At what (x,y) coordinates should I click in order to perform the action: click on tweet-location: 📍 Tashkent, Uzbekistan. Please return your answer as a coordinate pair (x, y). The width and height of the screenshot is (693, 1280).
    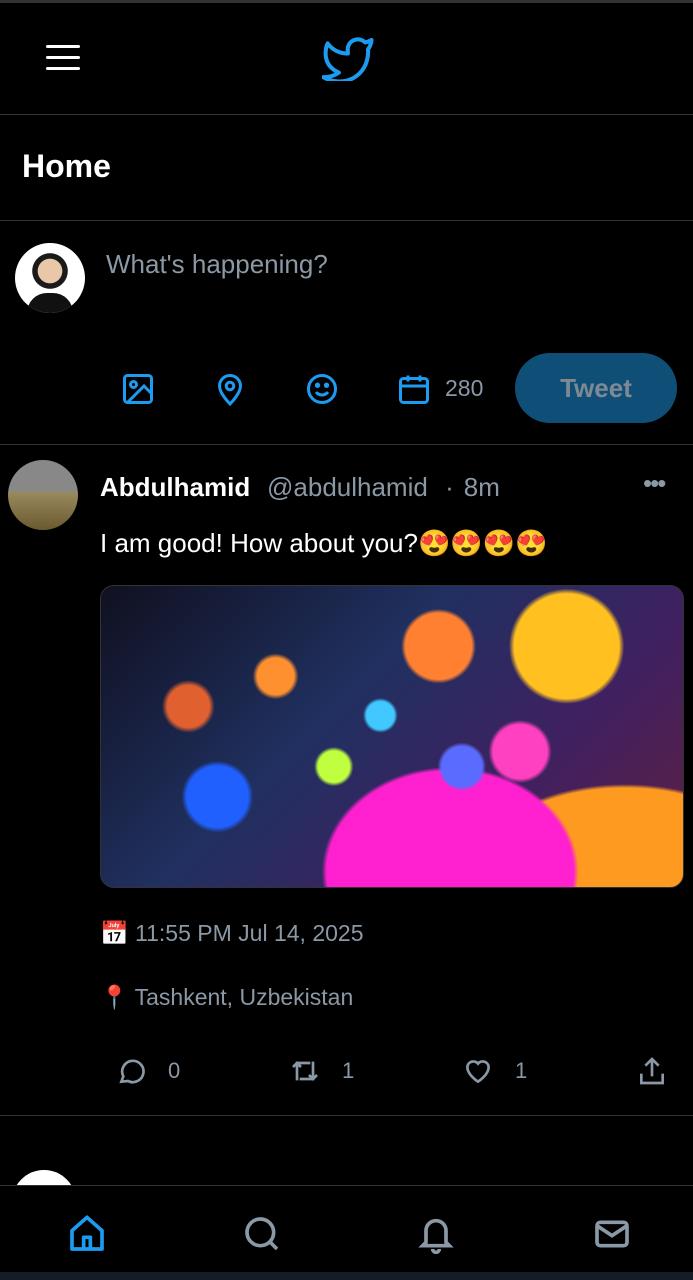
    Looking at the image, I should click on (226, 997).